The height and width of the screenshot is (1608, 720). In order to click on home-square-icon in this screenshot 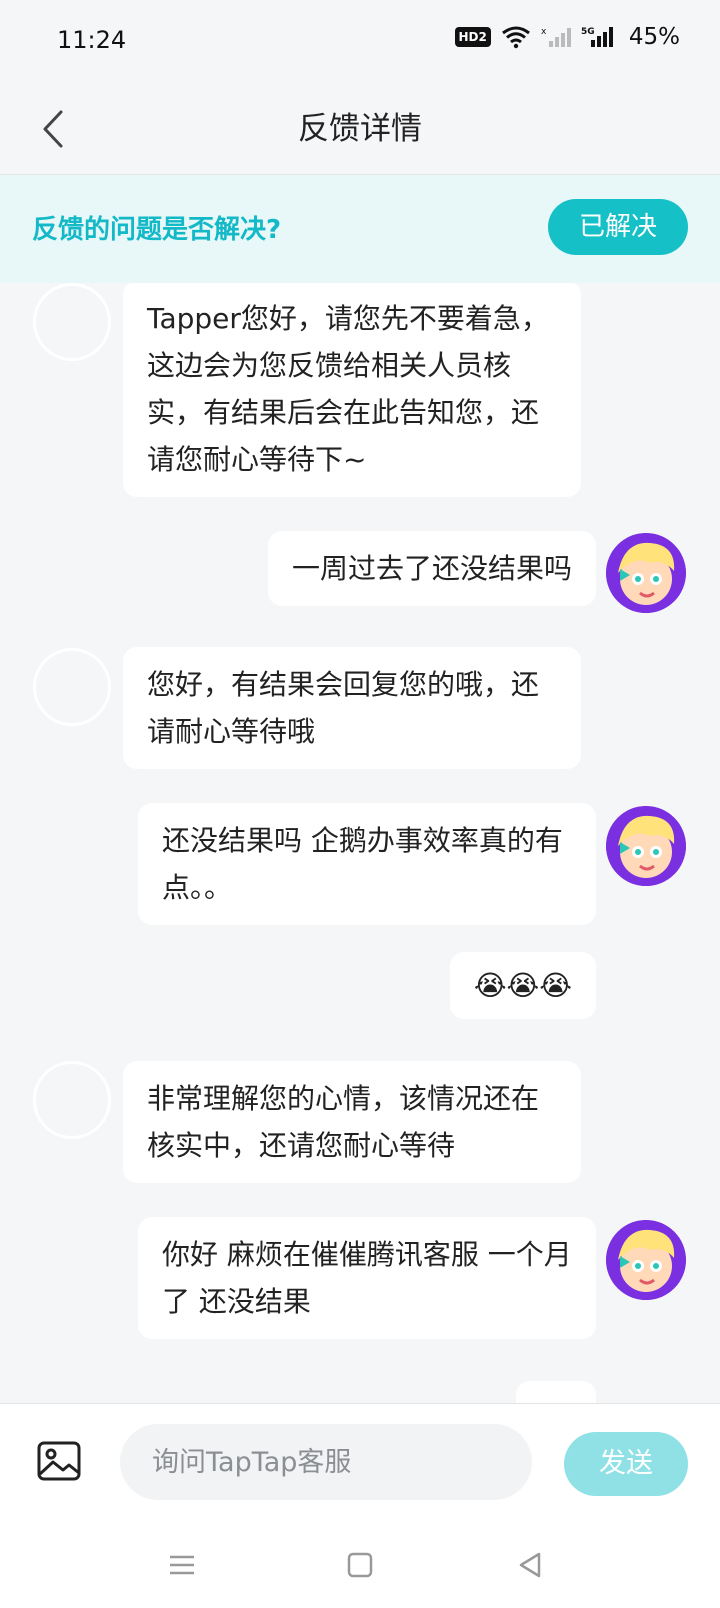, I will do `click(360, 1565)`.